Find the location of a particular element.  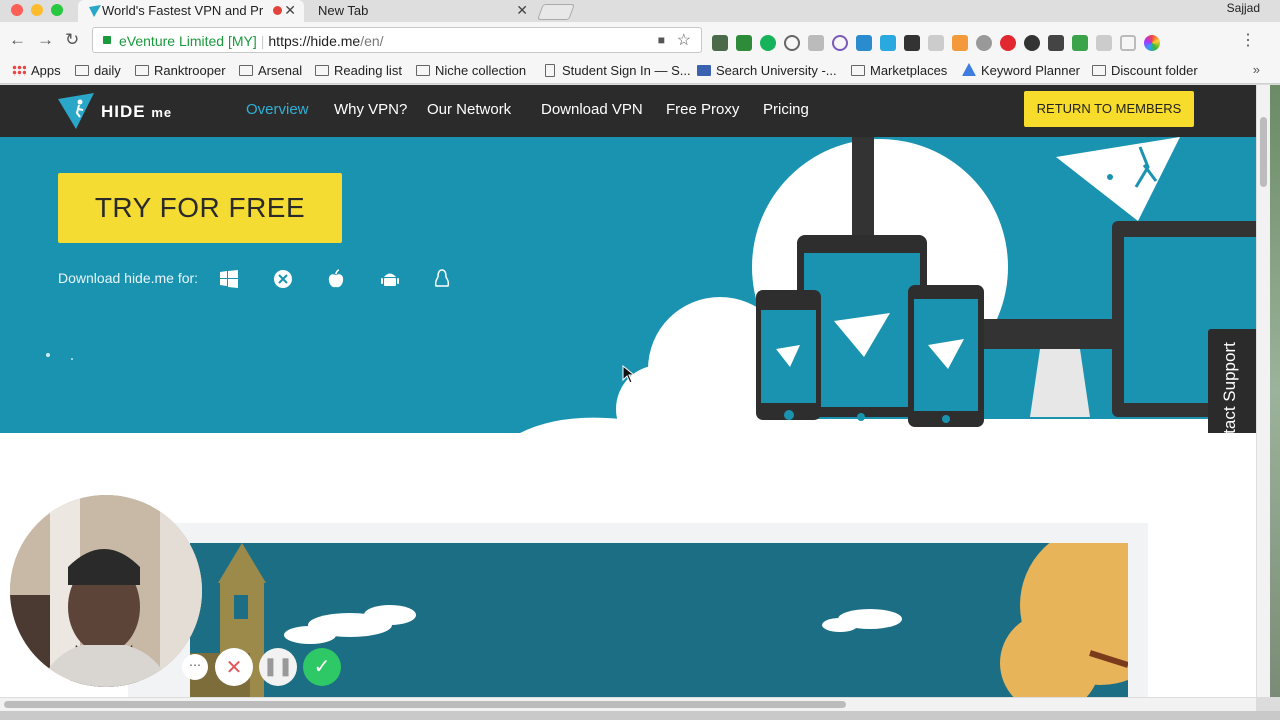

logo-text: HIDE me is located at coordinates (136, 112).